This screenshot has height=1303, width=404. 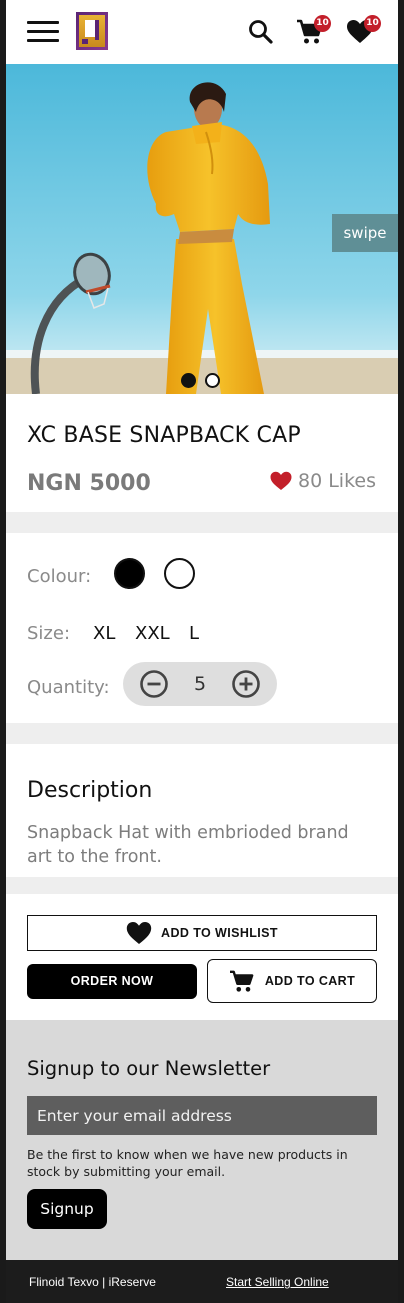 I want to click on product-summary: XC BASE SNAPBACK CAP NGN 5000 80 Likes, so click(x=202, y=453).